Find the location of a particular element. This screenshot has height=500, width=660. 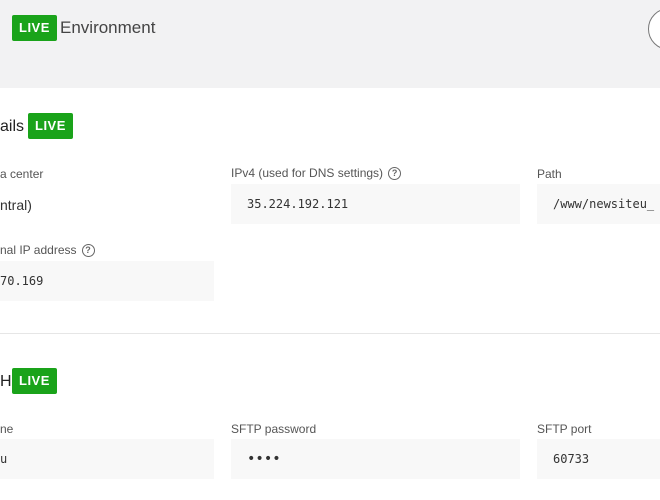

live-badge: LIVE is located at coordinates (34, 28).